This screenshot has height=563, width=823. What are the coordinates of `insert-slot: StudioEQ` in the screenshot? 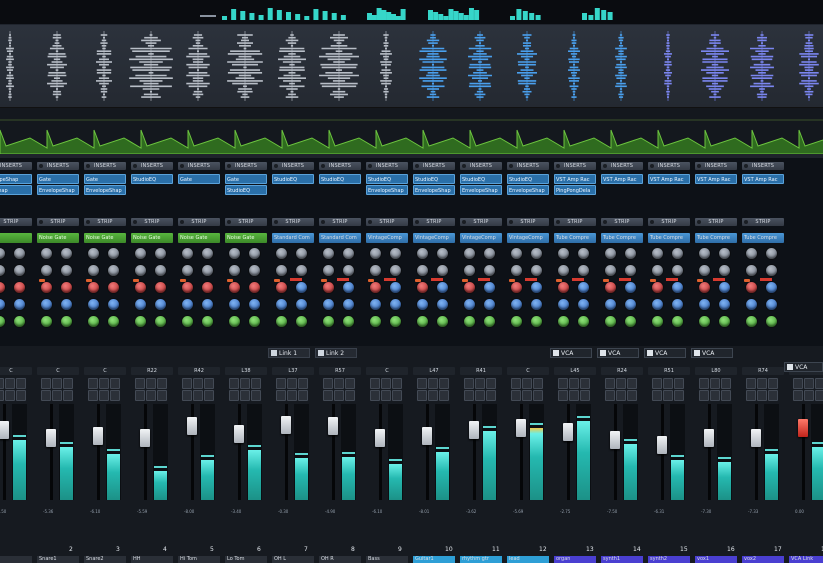 It's located at (528, 179).